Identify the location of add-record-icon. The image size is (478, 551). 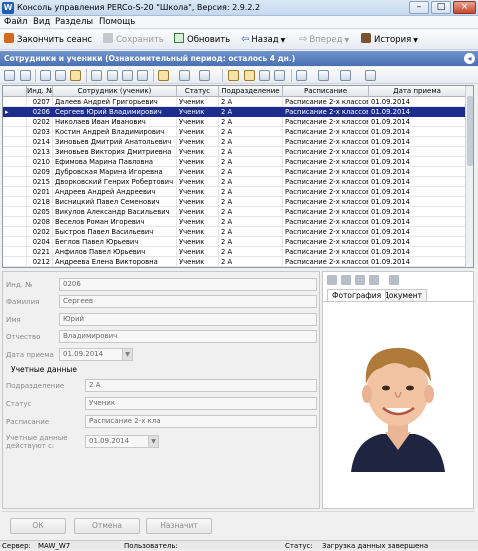
(9, 75).